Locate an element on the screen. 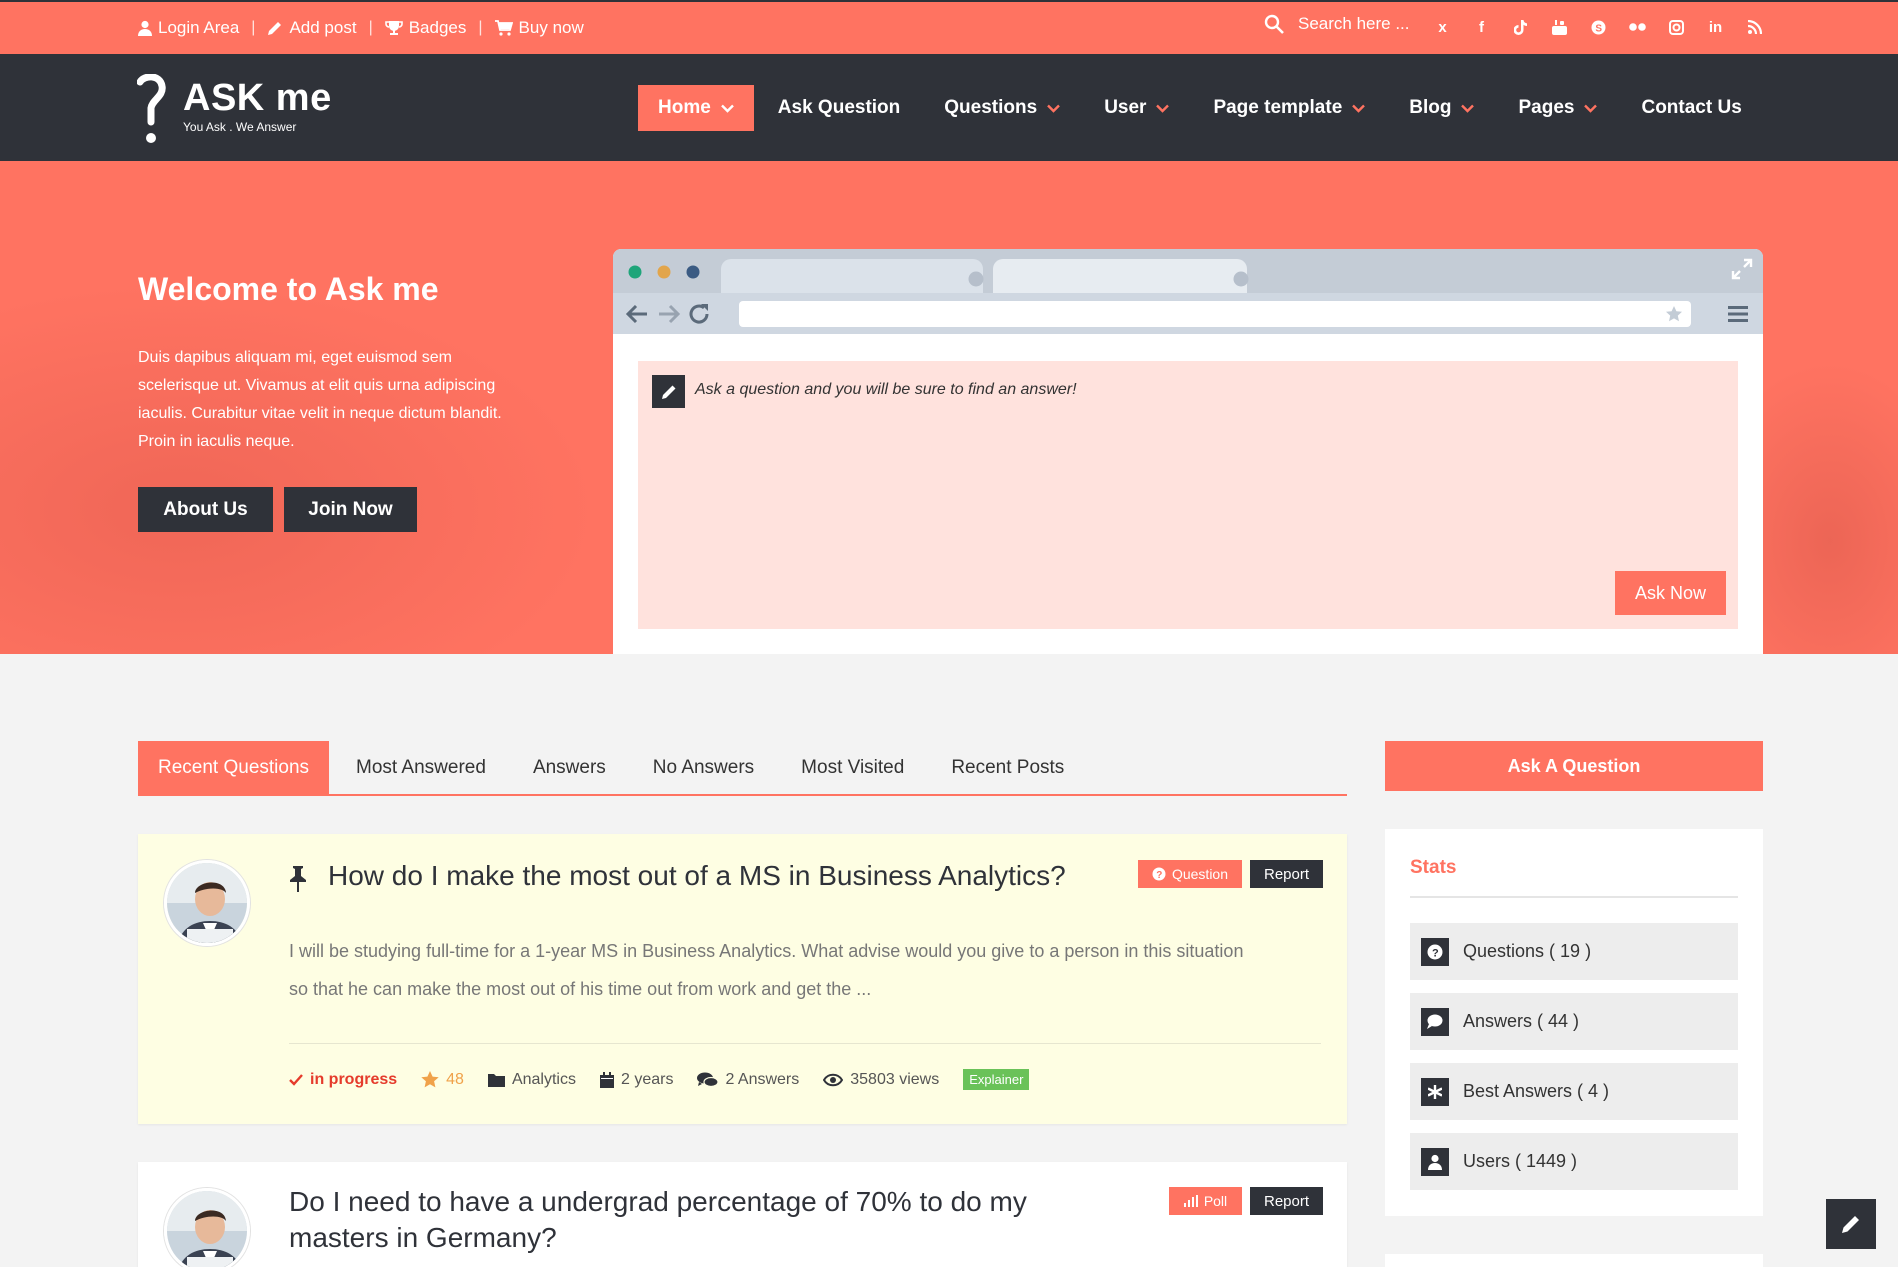  stat-answers: Answers ( 44 ) is located at coordinates (1574, 1021).